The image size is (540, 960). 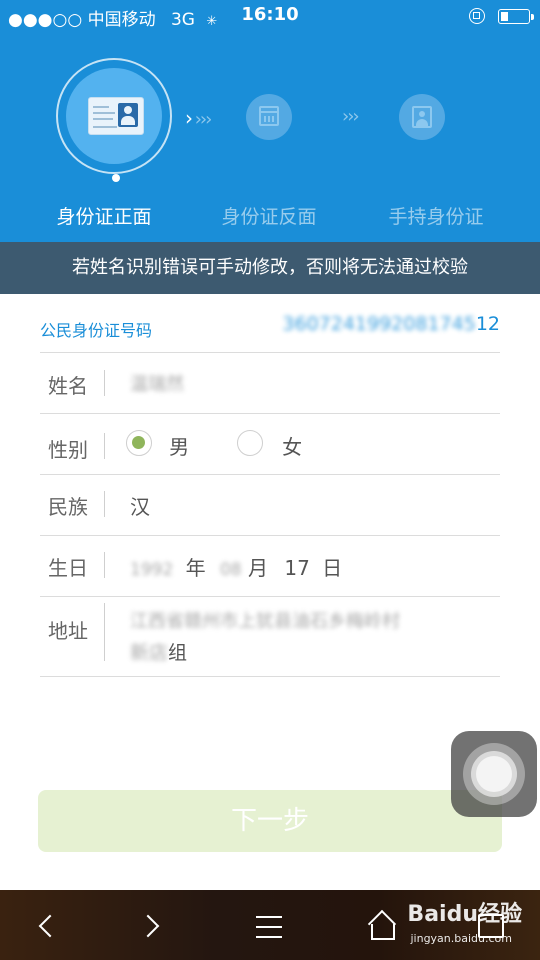 What do you see at coordinates (296, 568) in the screenshot?
I see `birth-day-input: 17` at bounding box center [296, 568].